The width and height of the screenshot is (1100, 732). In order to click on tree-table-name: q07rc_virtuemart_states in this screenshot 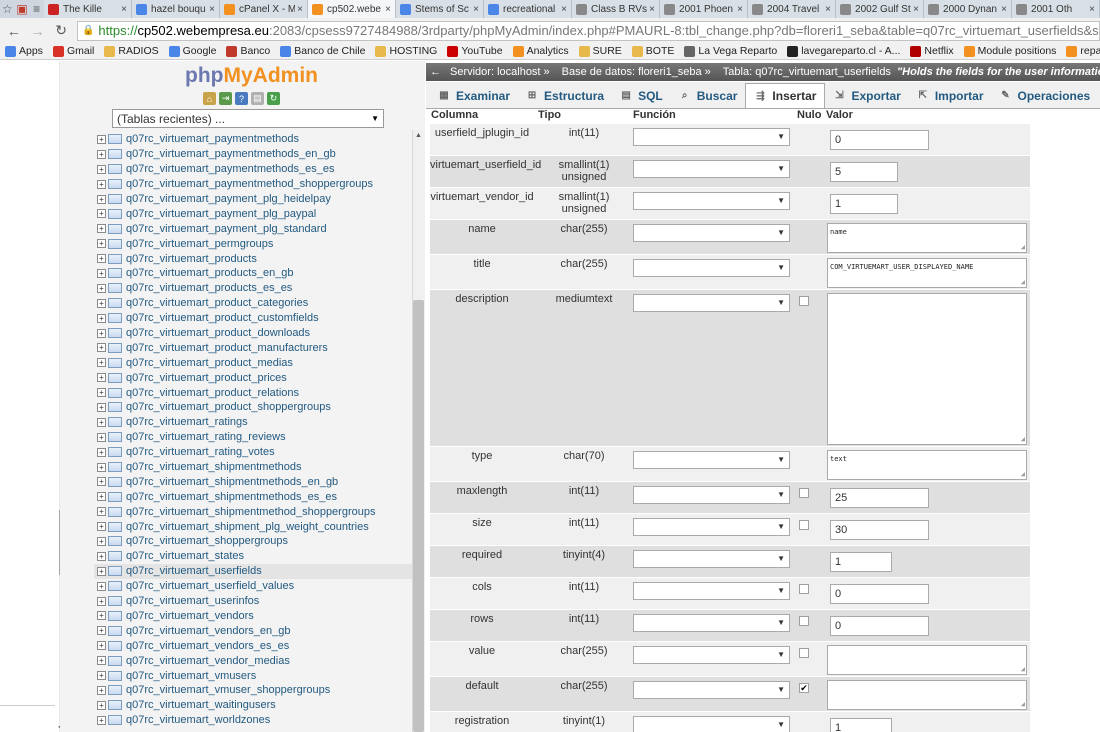, I will do `click(185, 556)`.